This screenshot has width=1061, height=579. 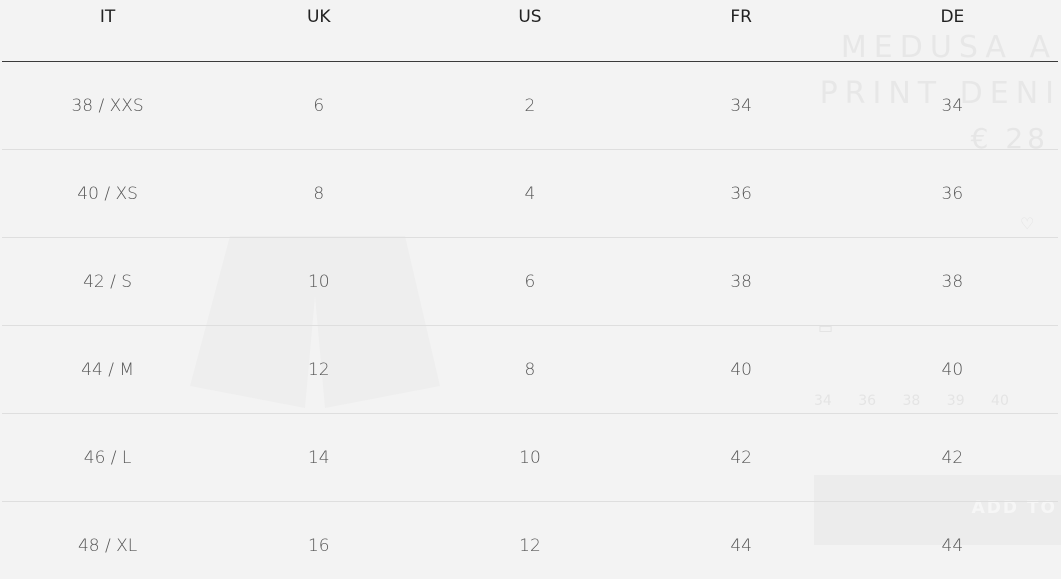 I want to click on cell-uk: 14, so click(x=319, y=457).